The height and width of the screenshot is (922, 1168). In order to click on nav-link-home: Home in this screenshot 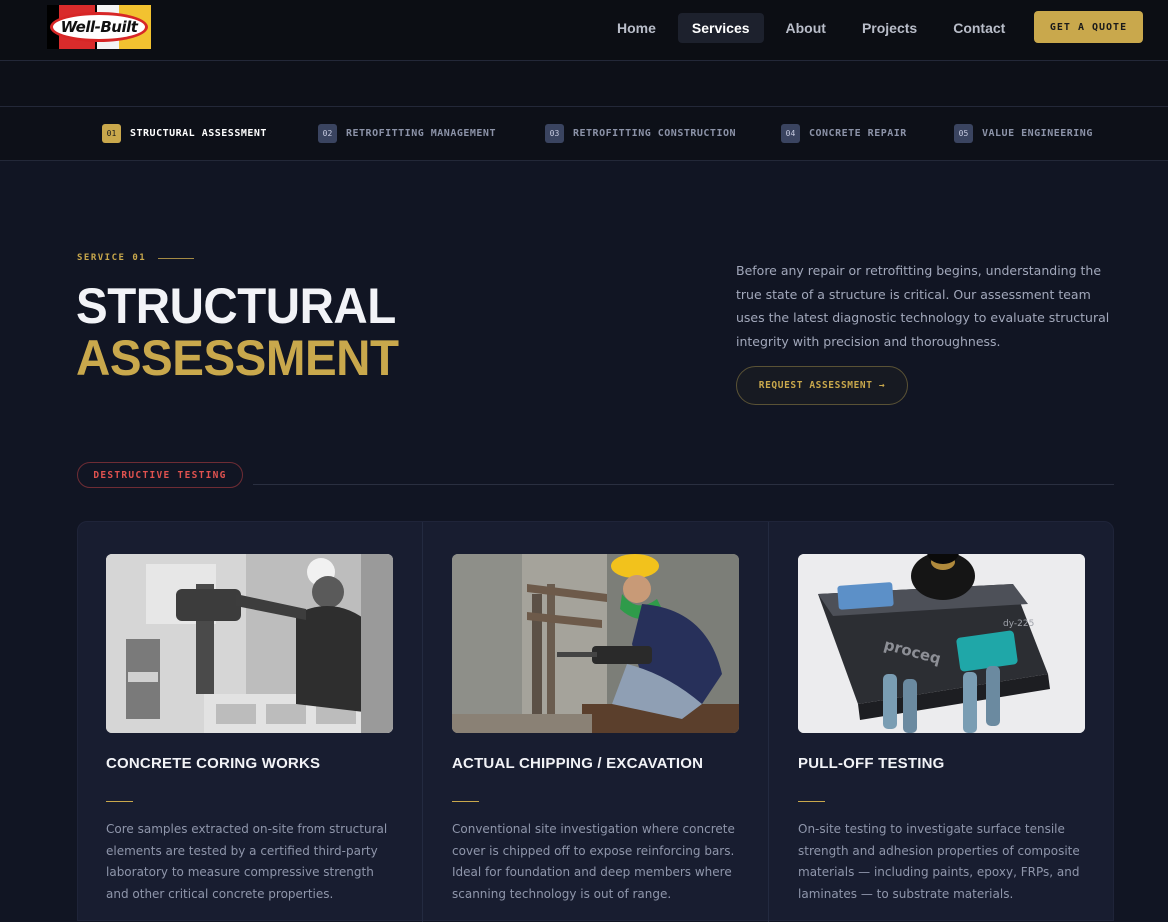, I will do `click(636, 28)`.